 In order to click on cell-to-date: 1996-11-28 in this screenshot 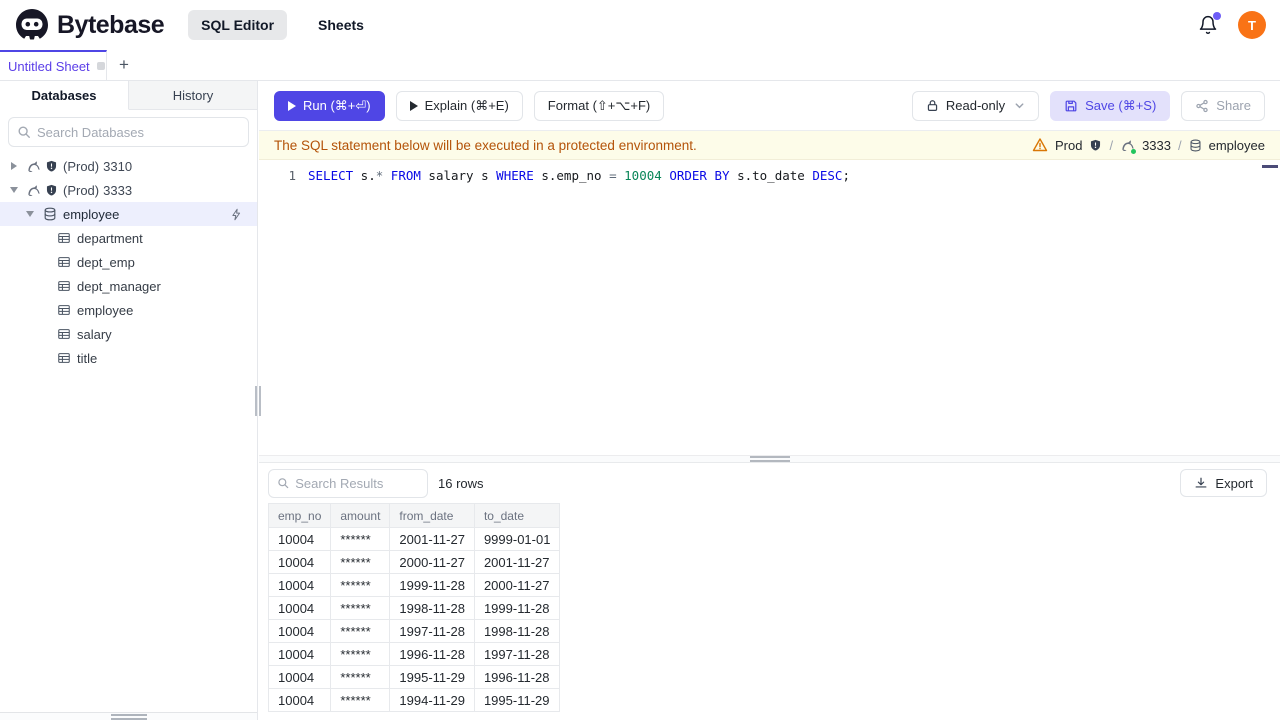, I will do `click(517, 677)`.